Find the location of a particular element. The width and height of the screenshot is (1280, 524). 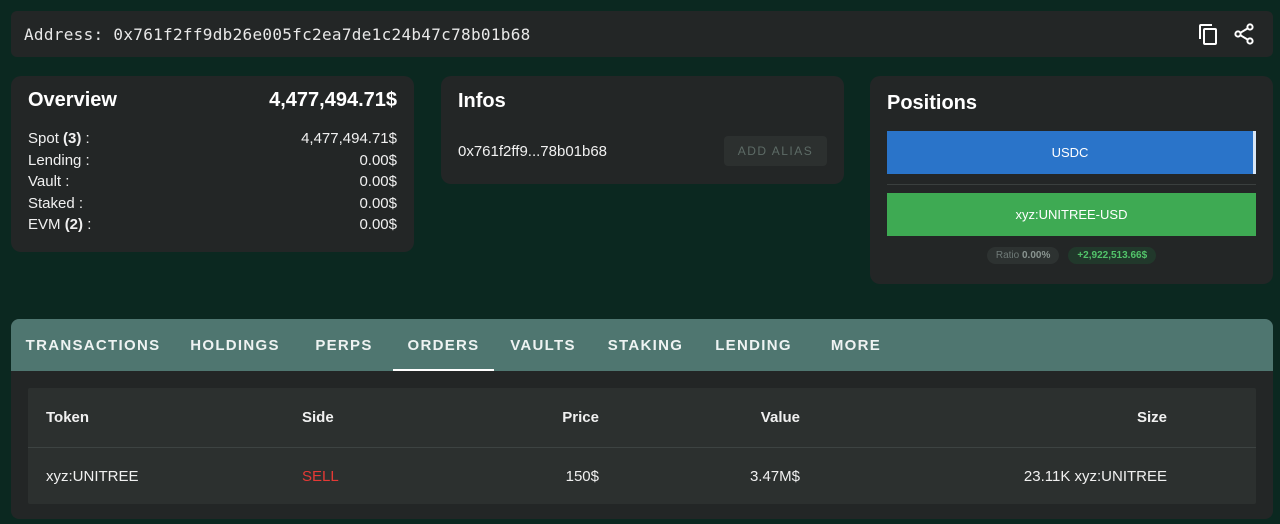

tab-vaults: VAULTS is located at coordinates (543, 345).